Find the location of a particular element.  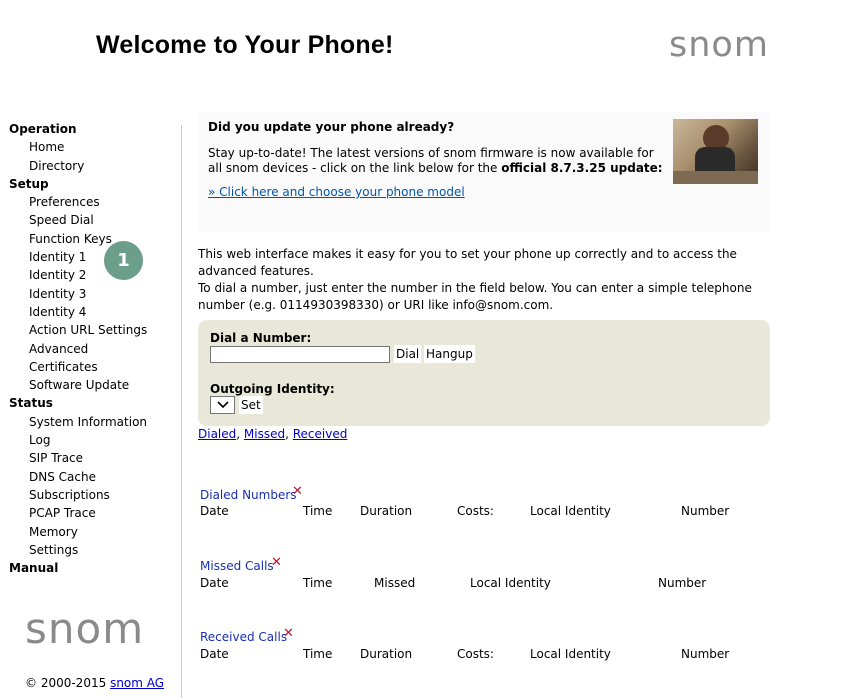

missed-table-header: Date Time Missed Local Identity Number is located at coordinates (433, 584).